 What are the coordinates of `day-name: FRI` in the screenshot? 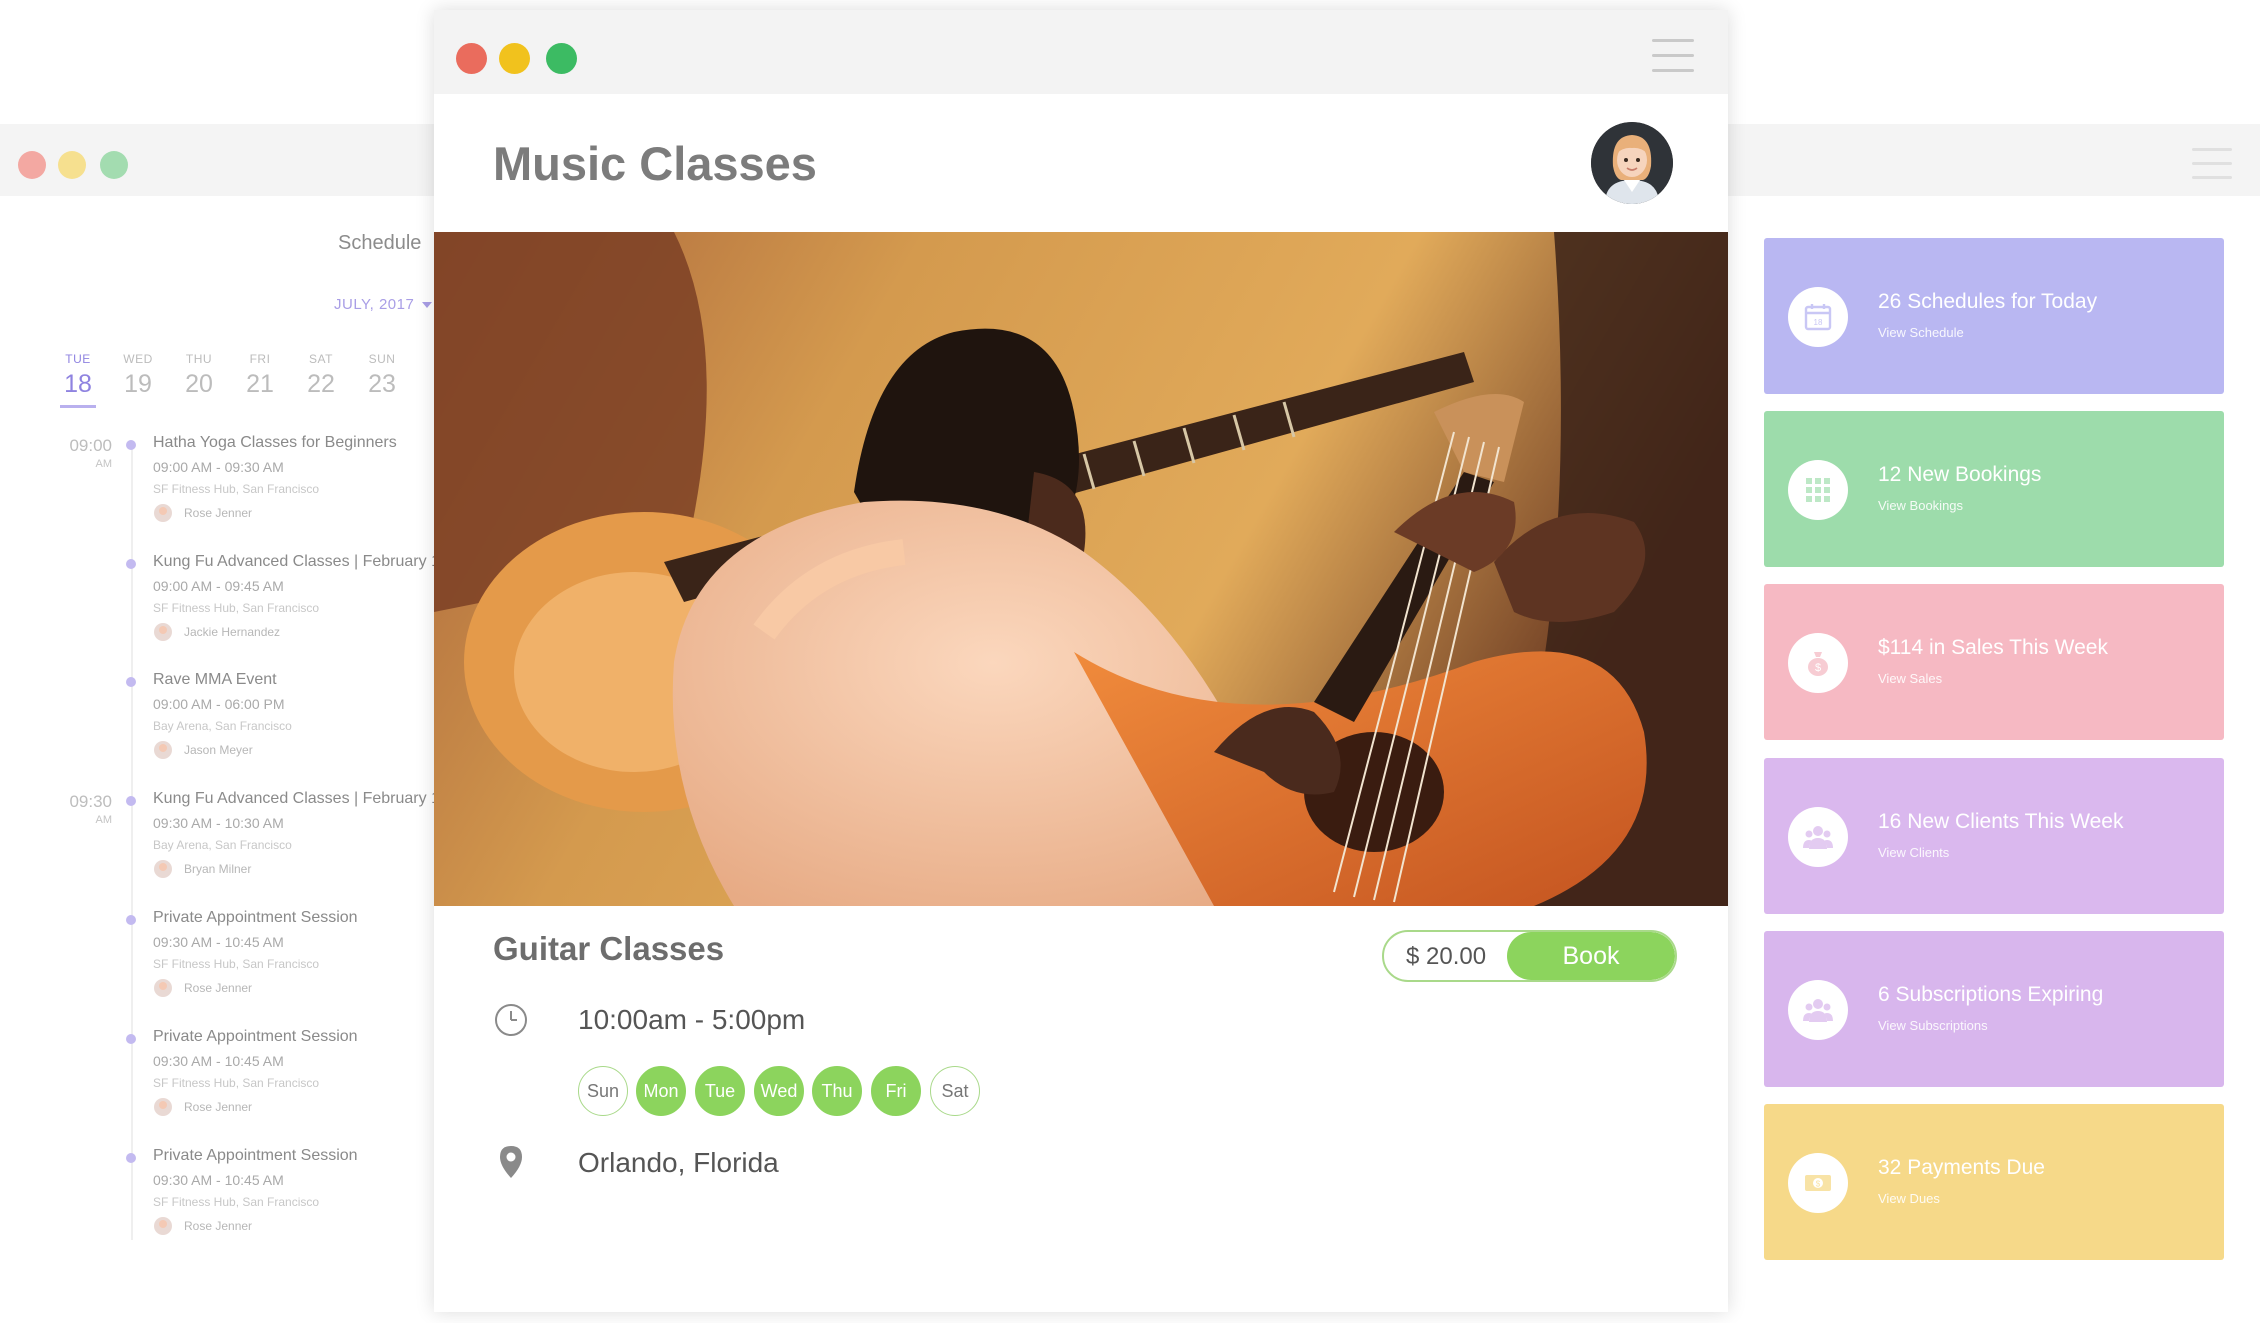 It's located at (260, 359).